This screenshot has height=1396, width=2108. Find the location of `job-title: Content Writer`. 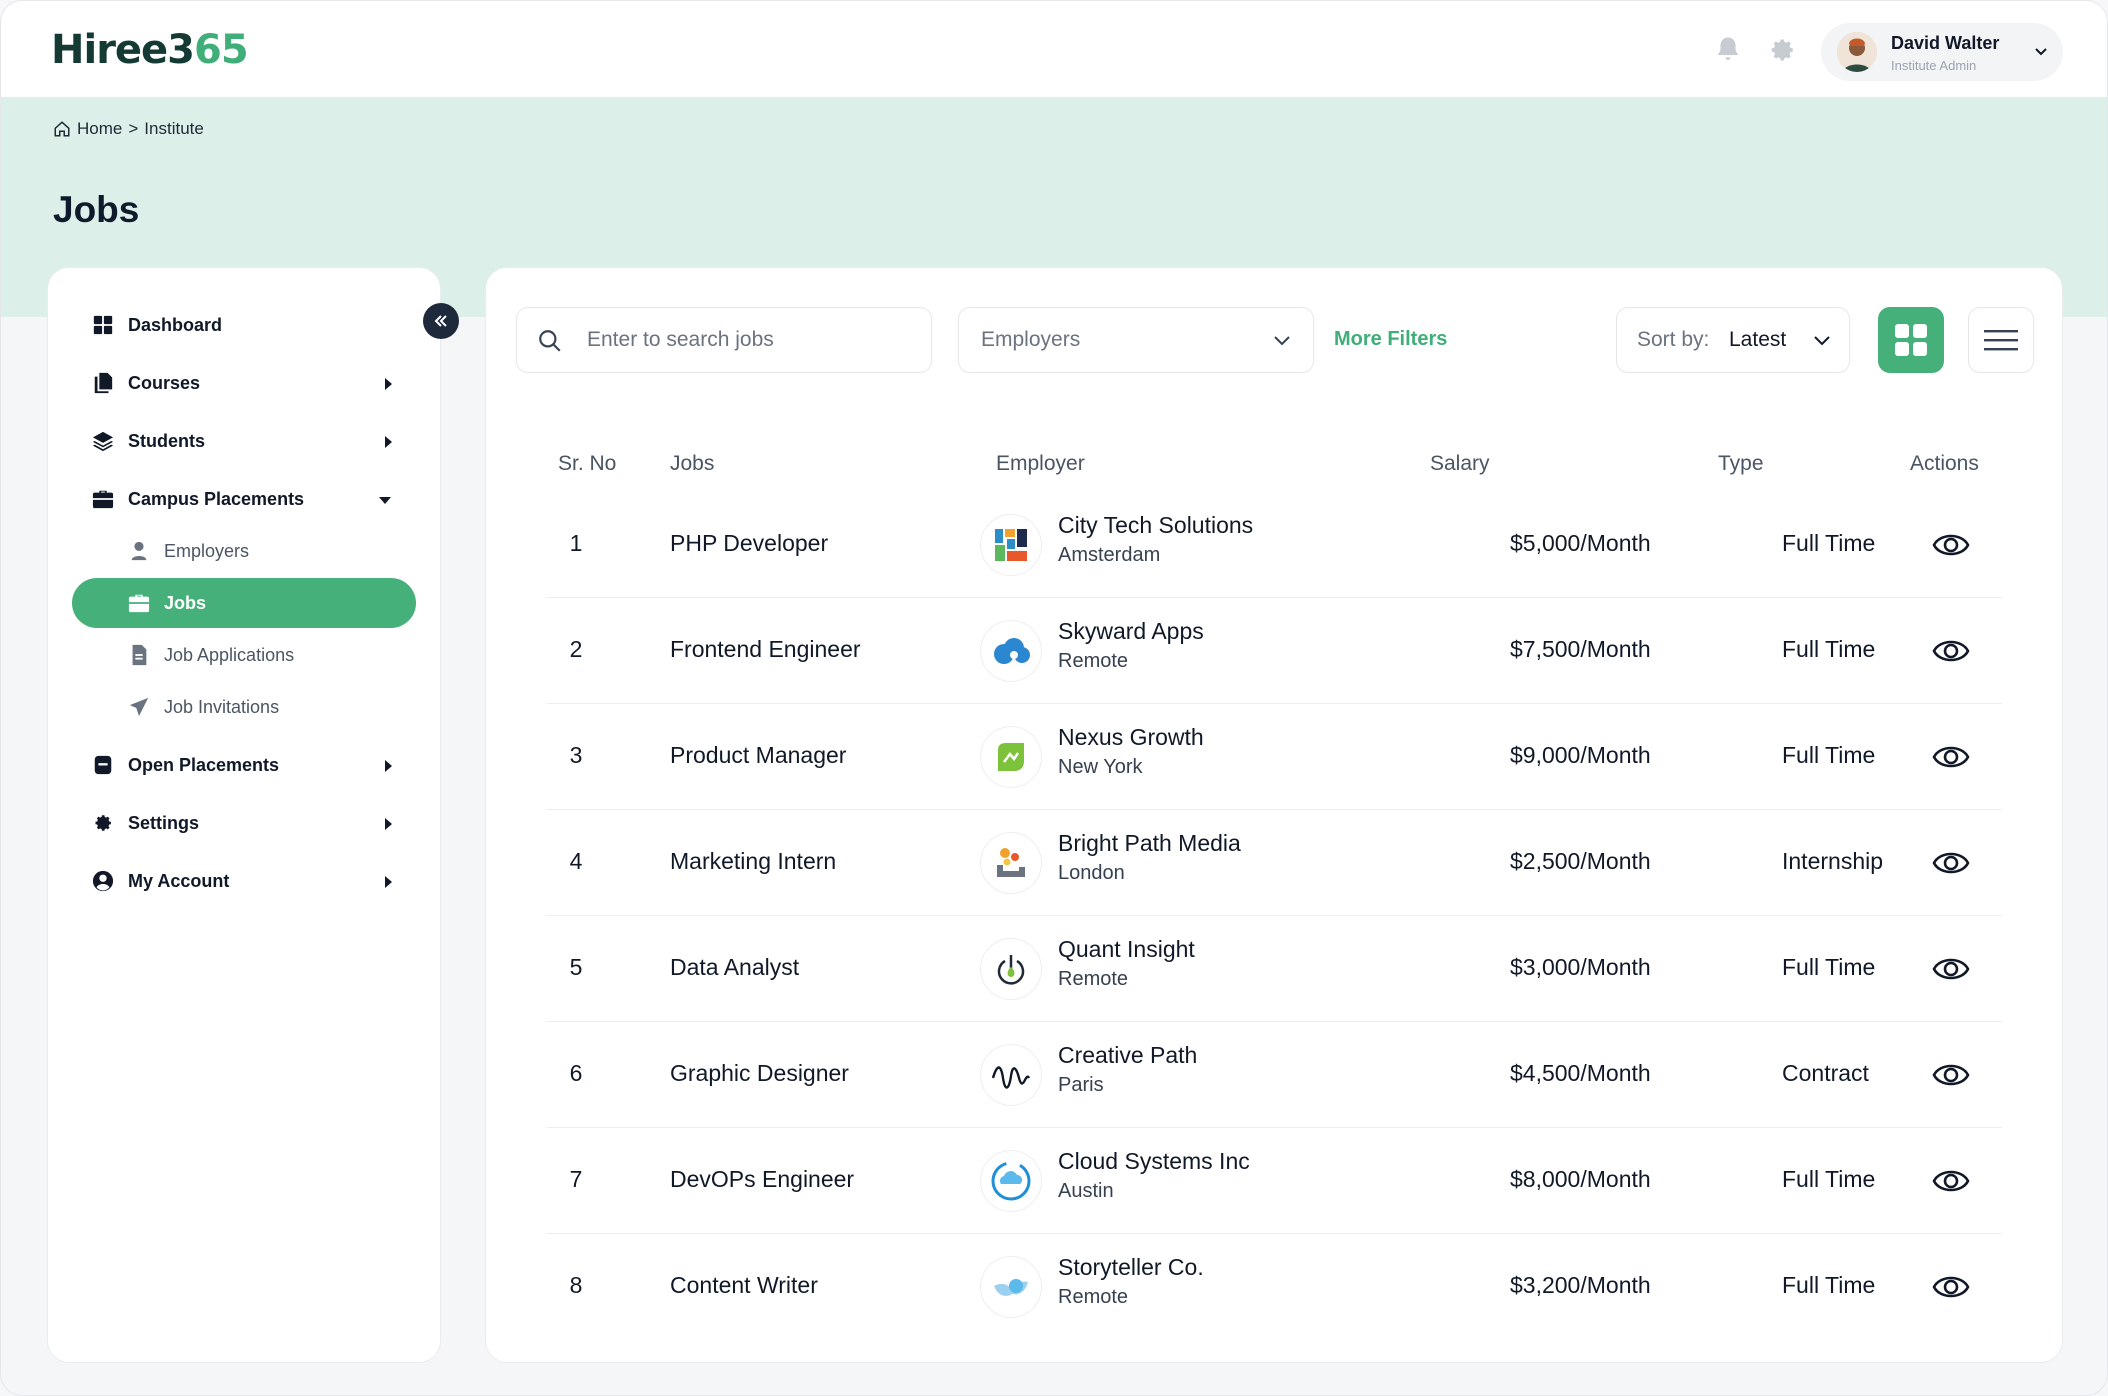

job-title: Content Writer is located at coordinates (744, 1285).